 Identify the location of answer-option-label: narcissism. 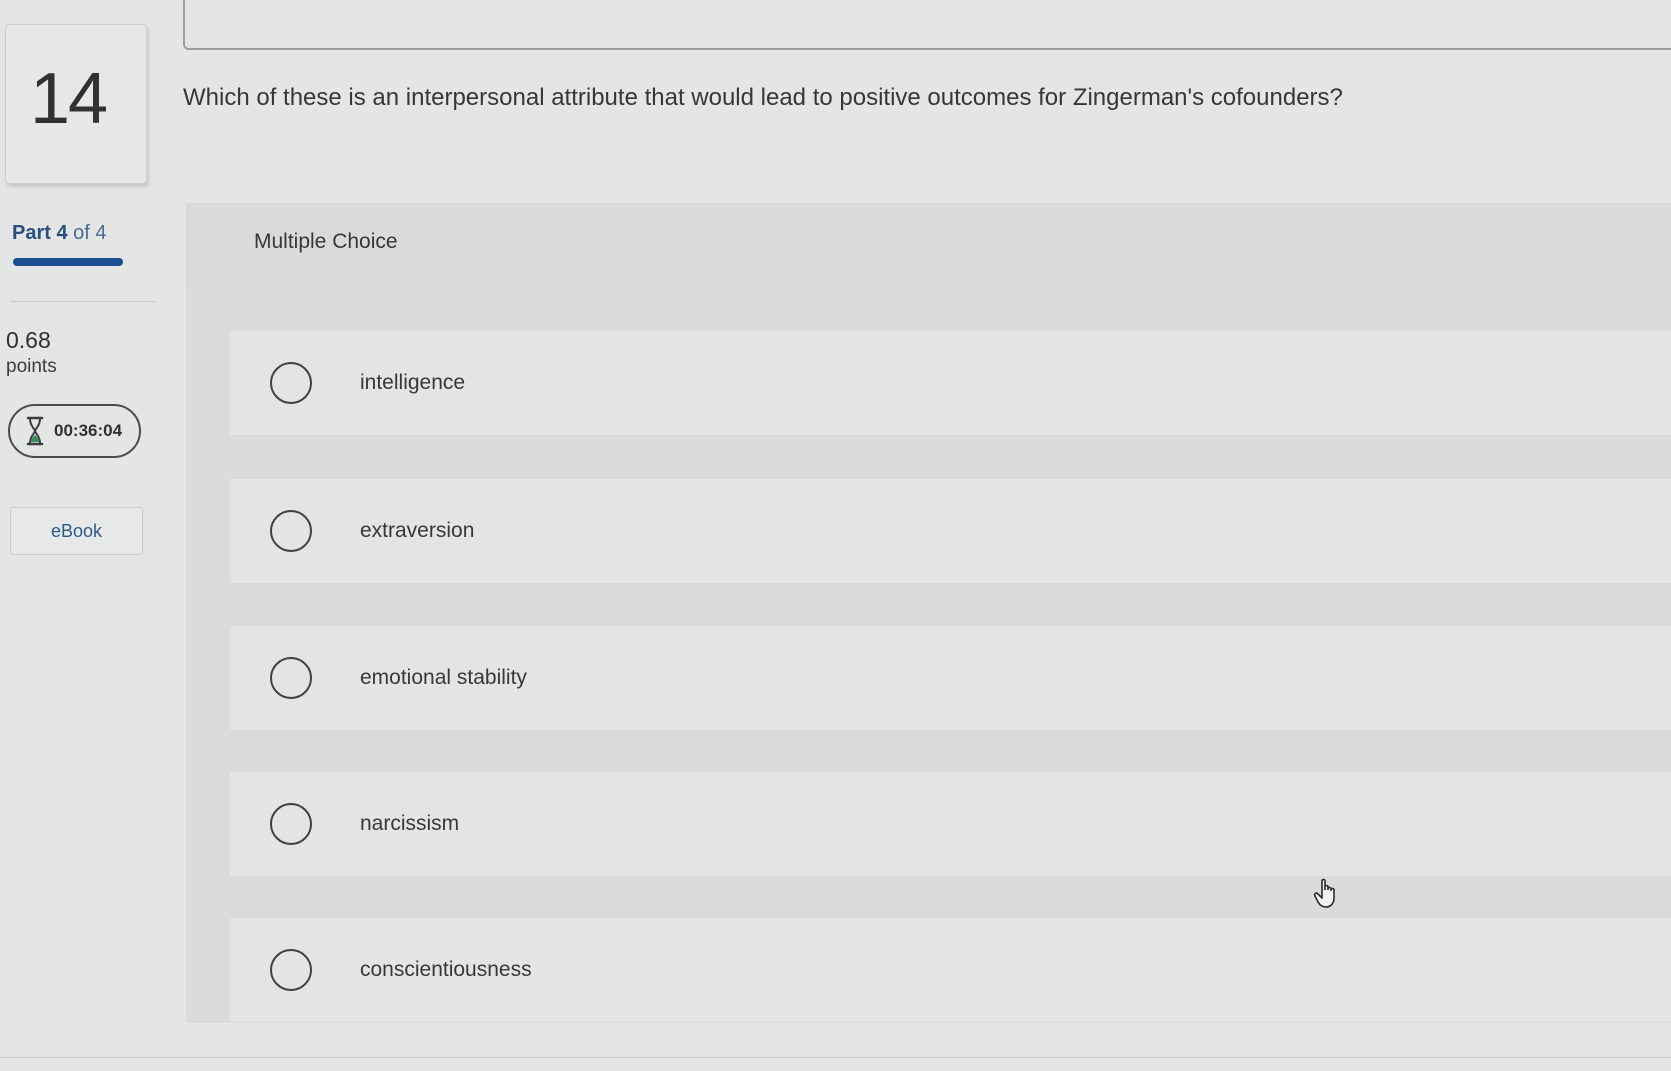
(410, 823).